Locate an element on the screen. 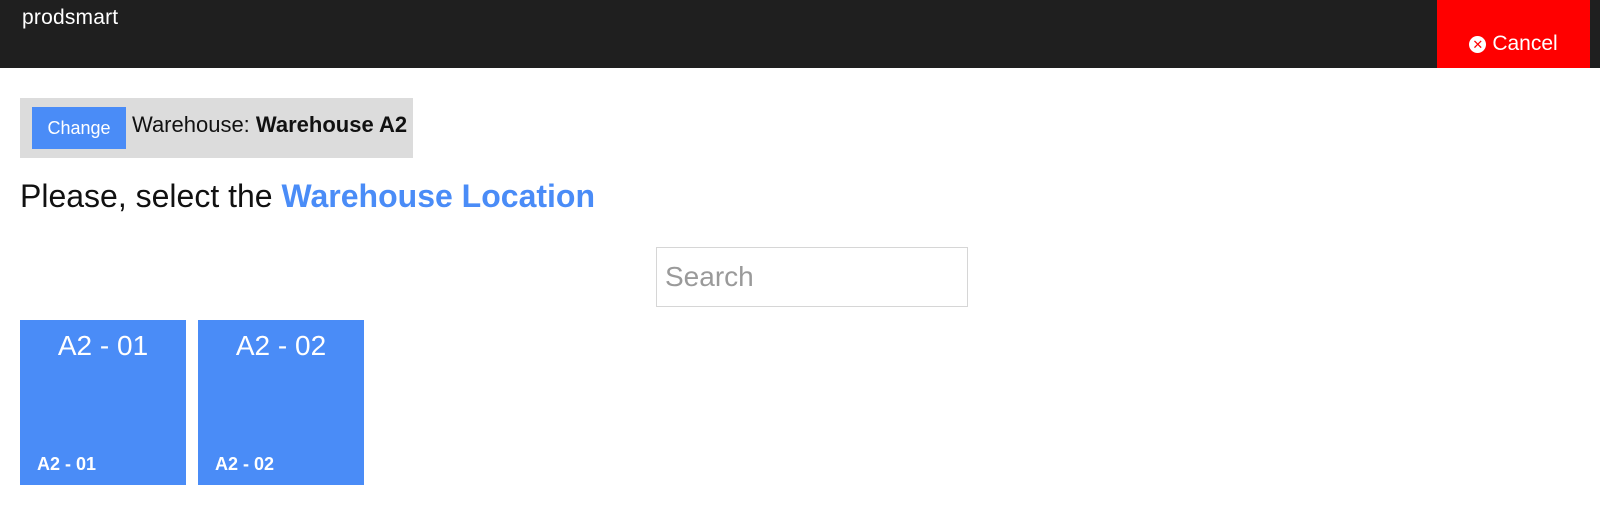 The image size is (1600, 513). warehouse-prefix: Warehouse: is located at coordinates (194, 124).